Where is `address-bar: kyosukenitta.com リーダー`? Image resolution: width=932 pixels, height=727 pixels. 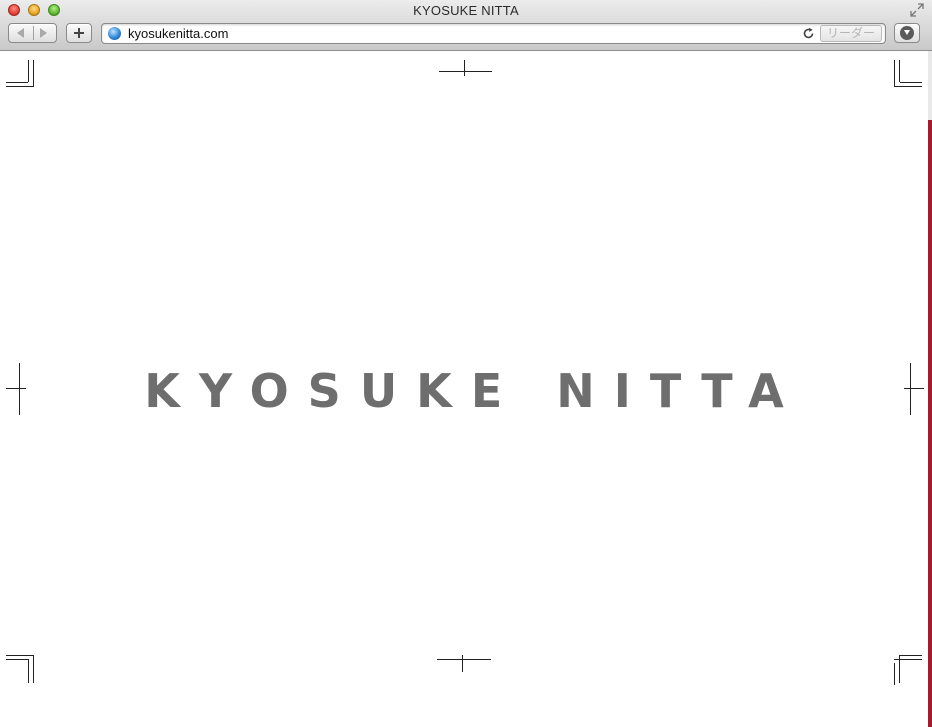
address-bar: kyosukenitta.com リーダー is located at coordinates (493, 33).